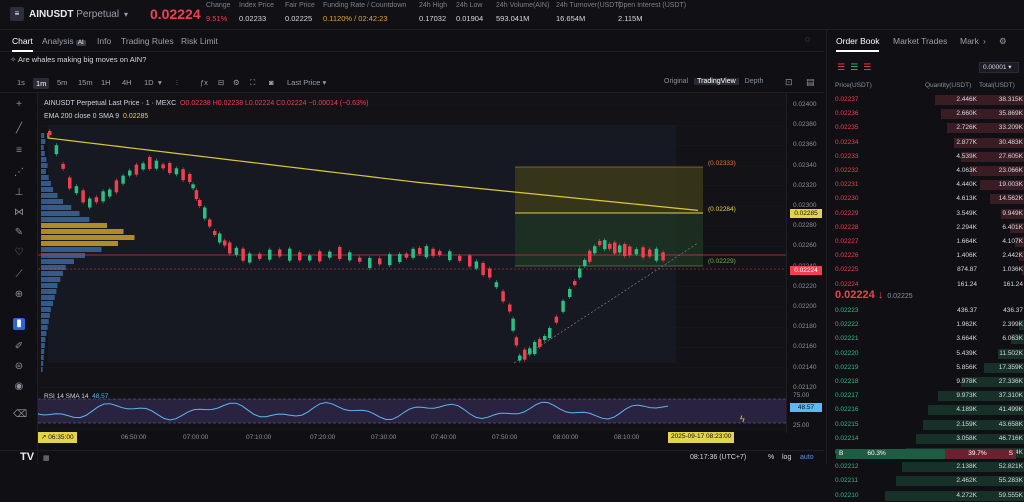 The height and width of the screenshot is (502, 1024). Describe the element at coordinates (306, 82) in the screenshot. I see `price-type-select: Last Price ▾` at that location.